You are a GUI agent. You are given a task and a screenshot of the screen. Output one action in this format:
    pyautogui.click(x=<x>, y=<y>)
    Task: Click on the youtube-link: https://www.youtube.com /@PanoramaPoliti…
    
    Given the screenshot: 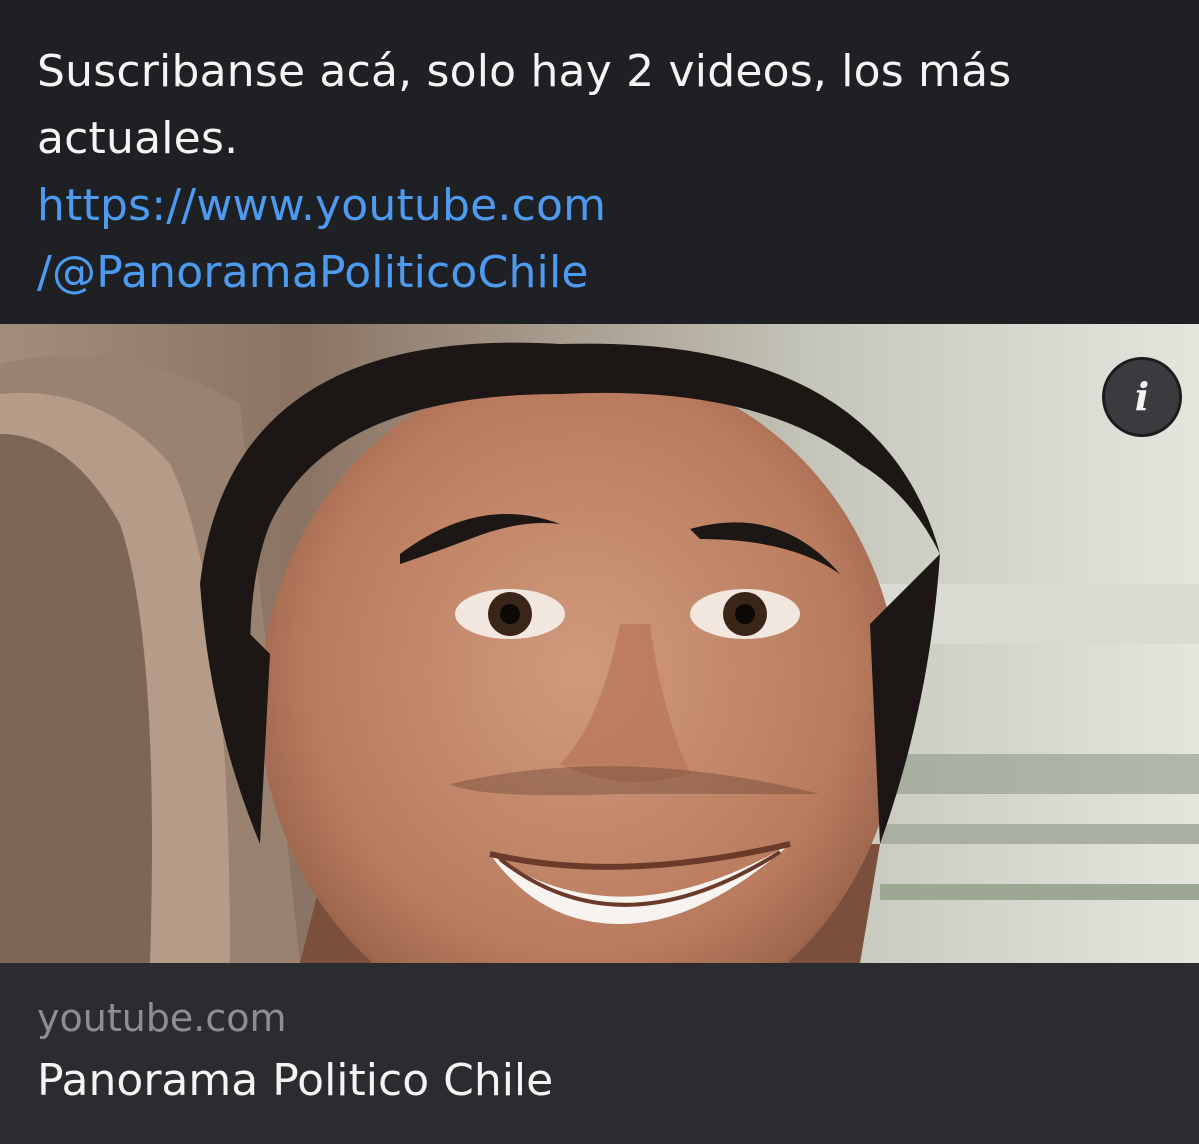 What is the action you would take?
    pyautogui.click(x=597, y=239)
    